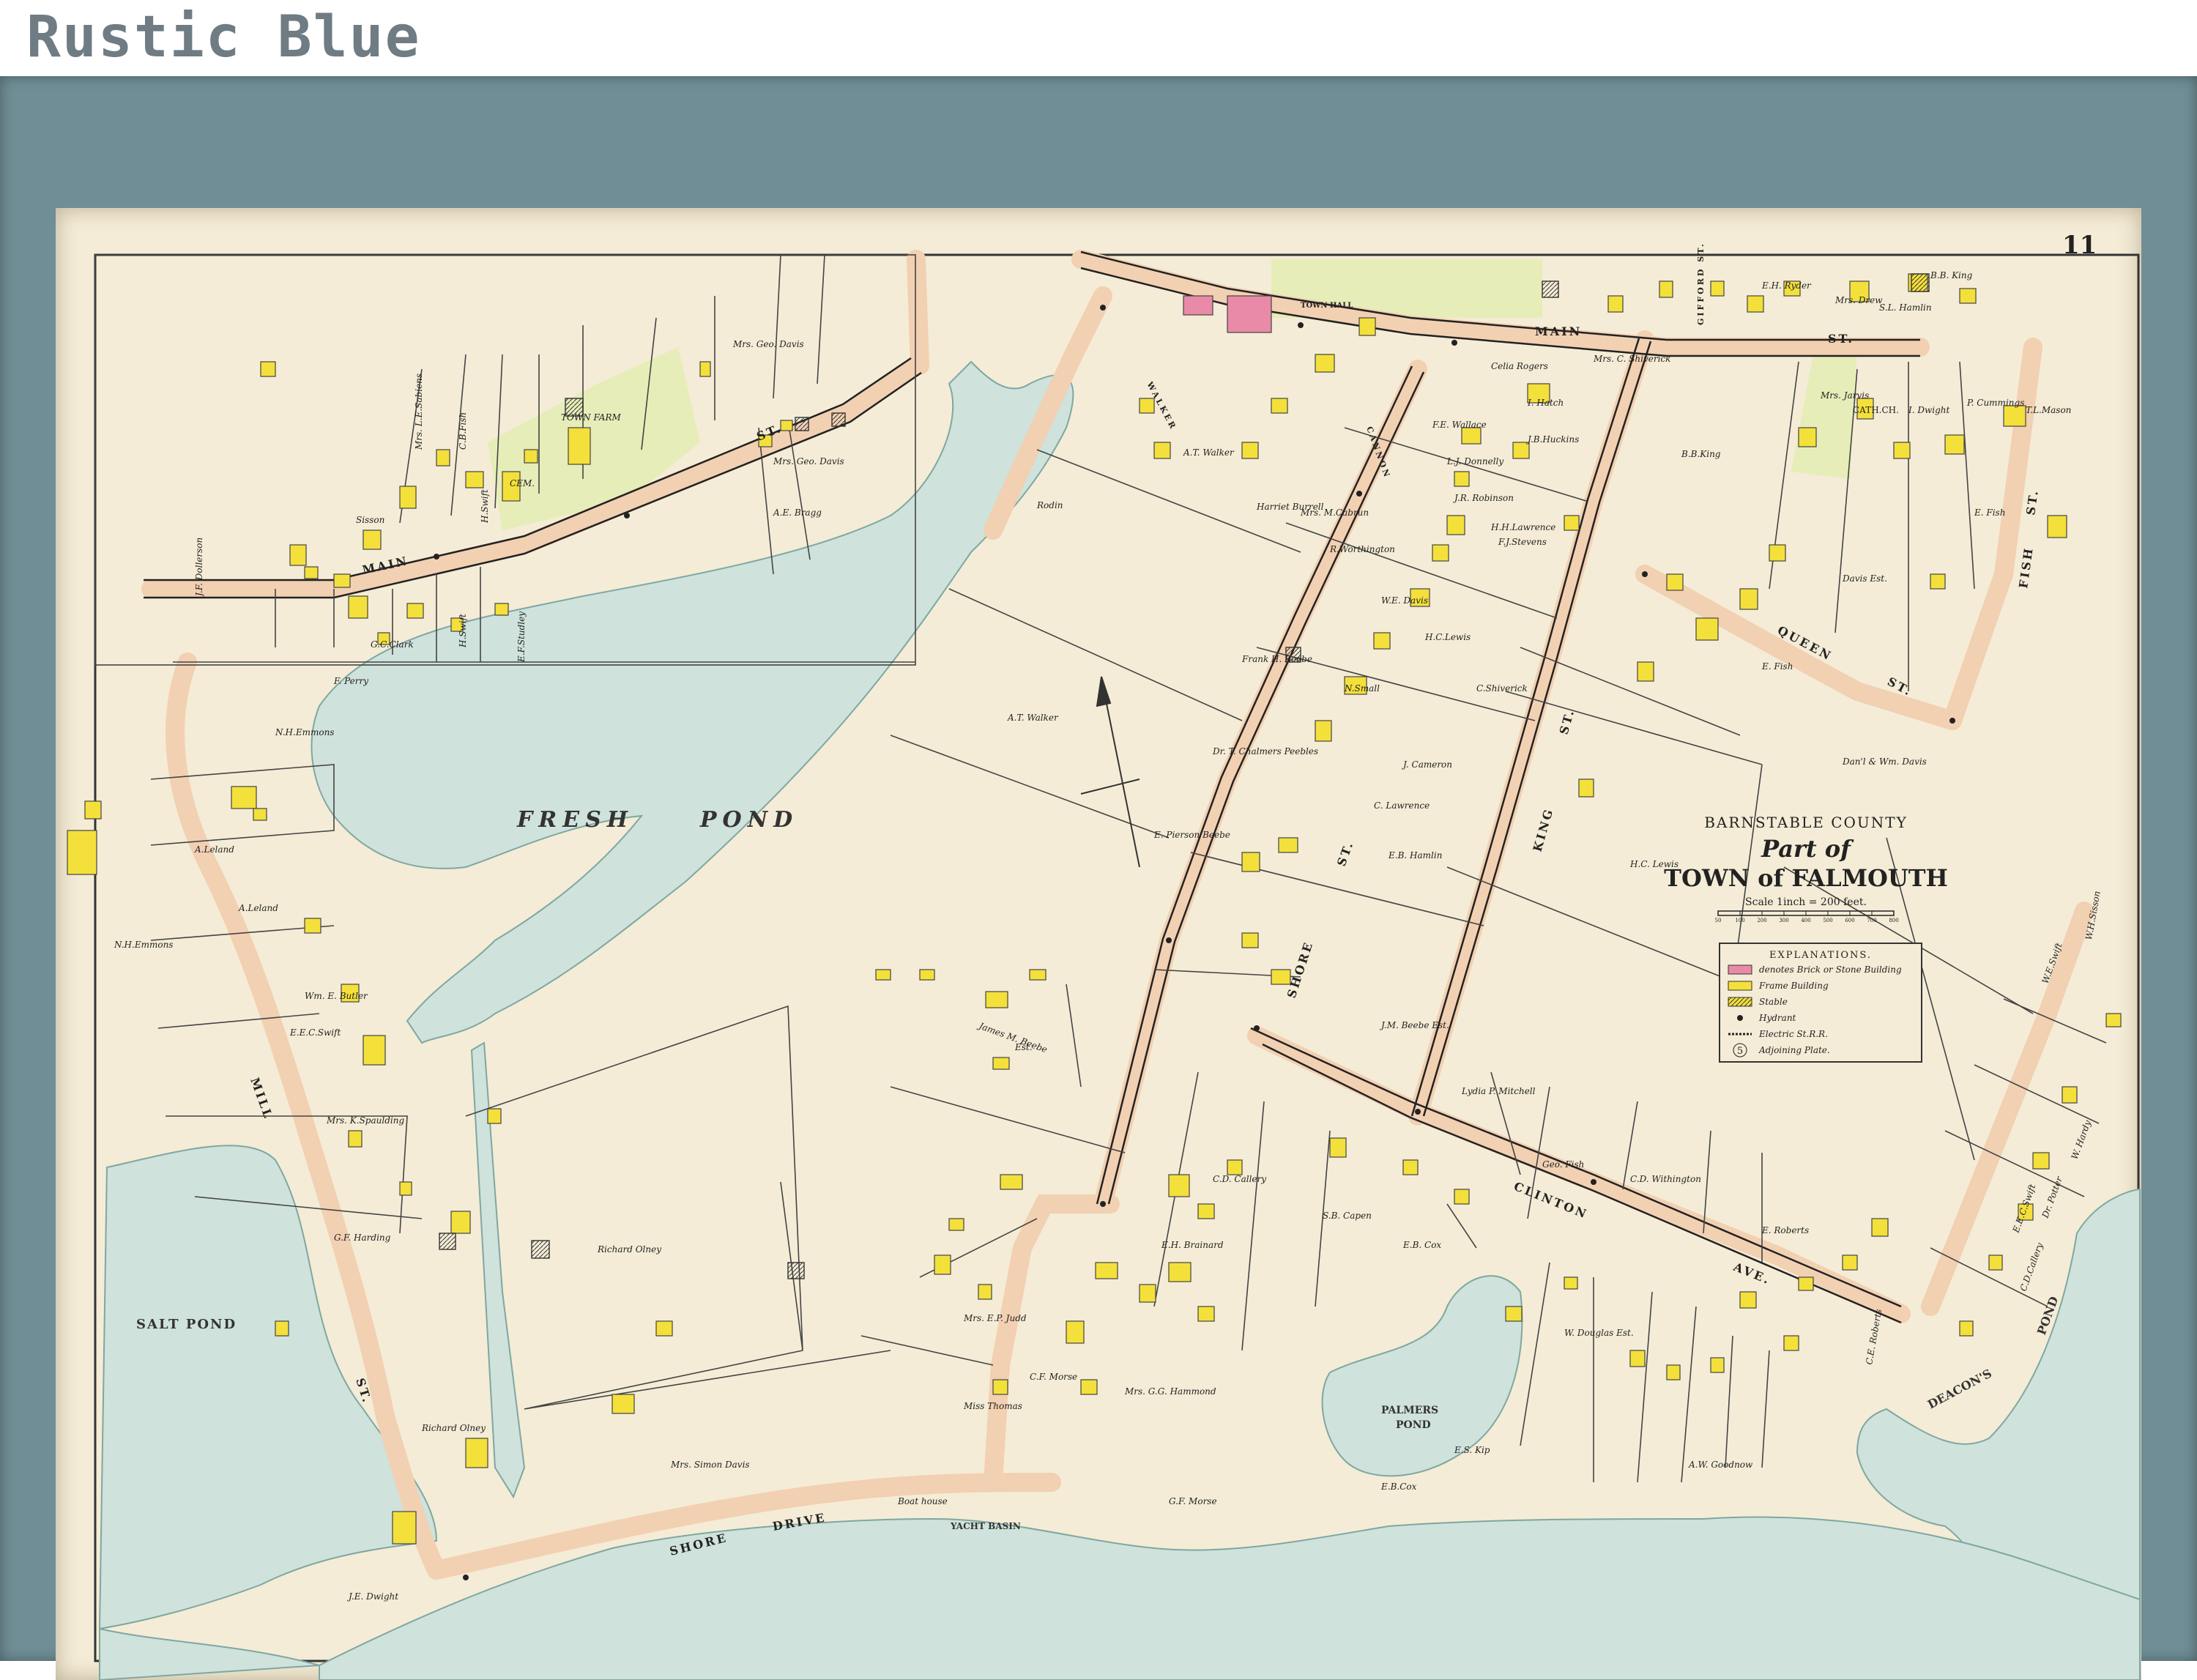  Describe the element at coordinates (1498, 1091) in the screenshot. I see `owner-label-mitchell: Lydia P. Mitchell` at that location.